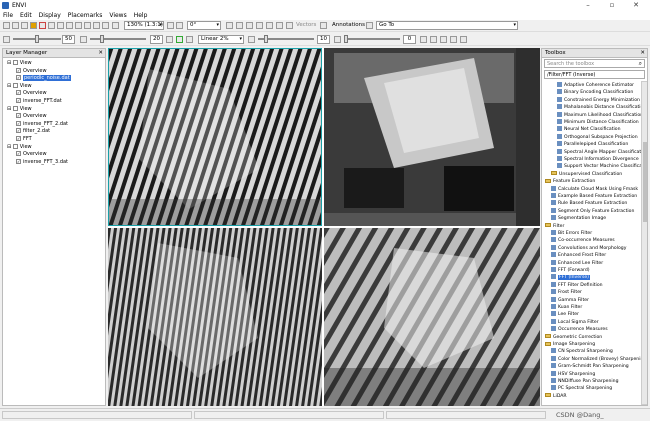 The height and width of the screenshot is (421, 650). What do you see at coordinates (586, 174) in the screenshot?
I see `toolbox-folder: Unsupervised Classification` at bounding box center [586, 174].